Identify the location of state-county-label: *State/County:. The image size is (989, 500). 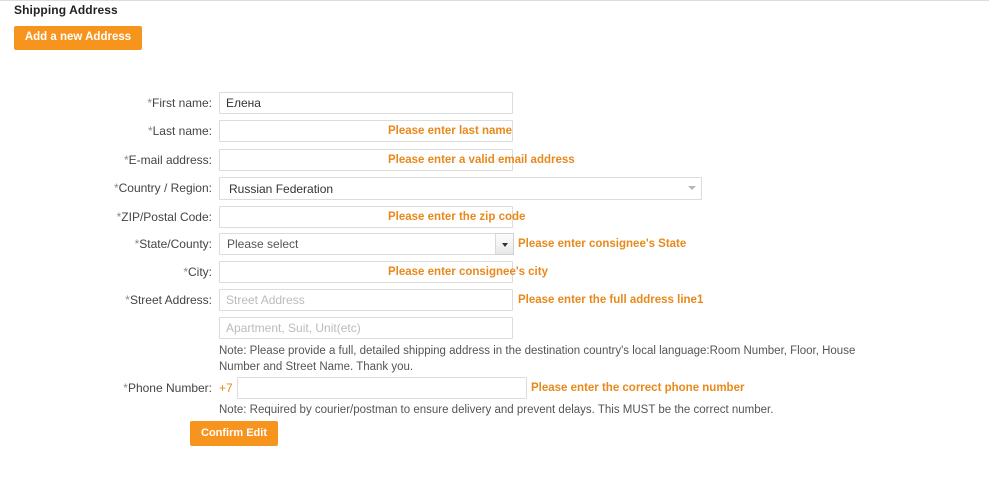
(173, 244).